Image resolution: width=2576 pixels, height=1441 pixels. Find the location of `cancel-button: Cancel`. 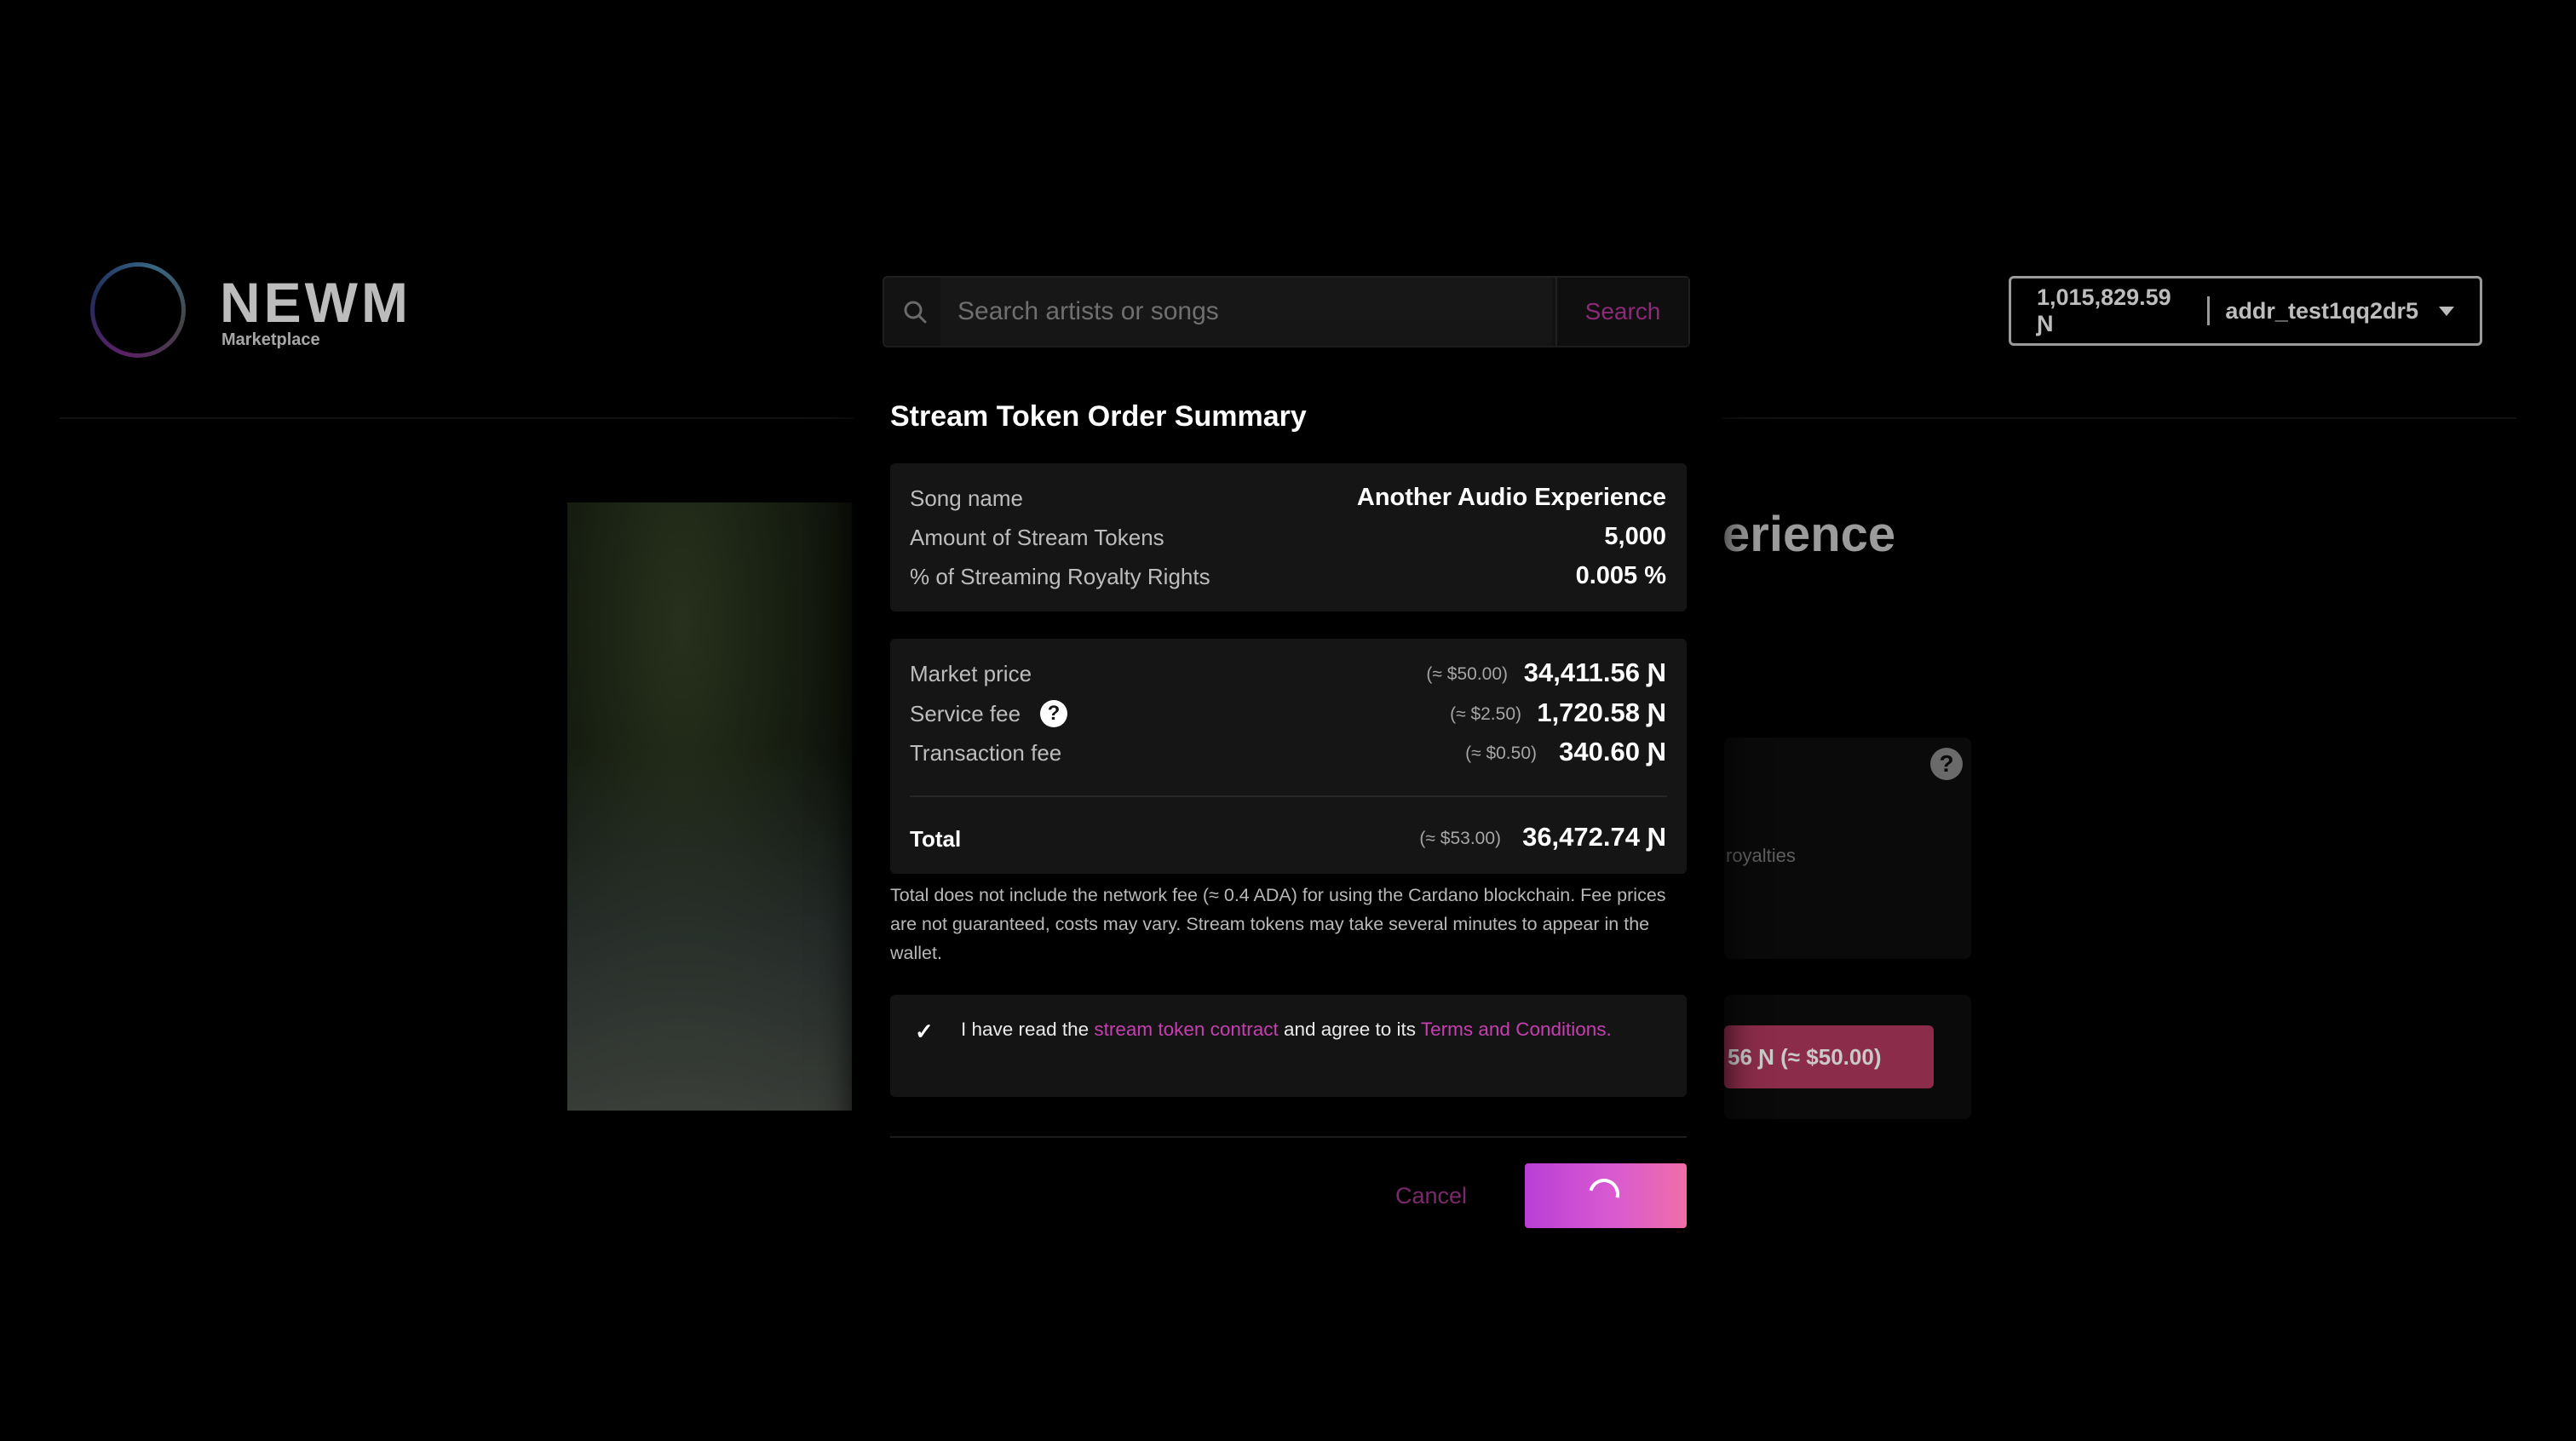

cancel-button: Cancel is located at coordinates (1431, 1195).